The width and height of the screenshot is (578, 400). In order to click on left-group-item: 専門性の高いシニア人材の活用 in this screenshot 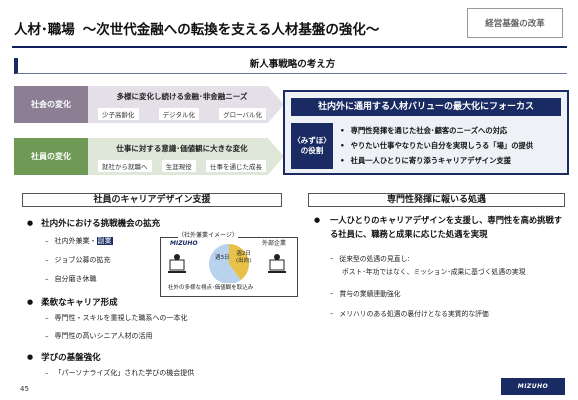, I will do `click(99, 336)`.